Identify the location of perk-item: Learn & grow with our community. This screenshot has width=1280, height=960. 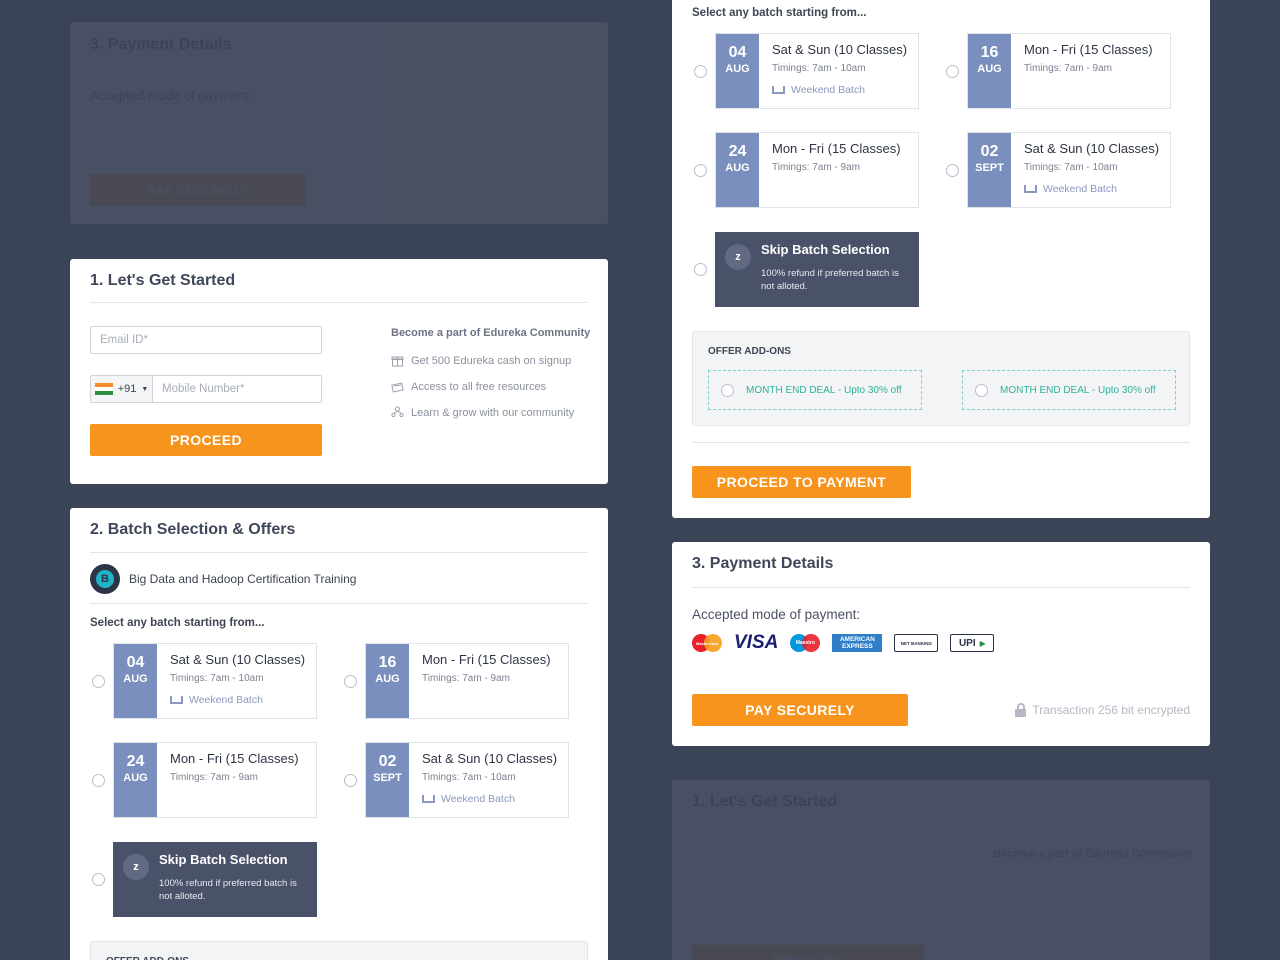
(493, 412).